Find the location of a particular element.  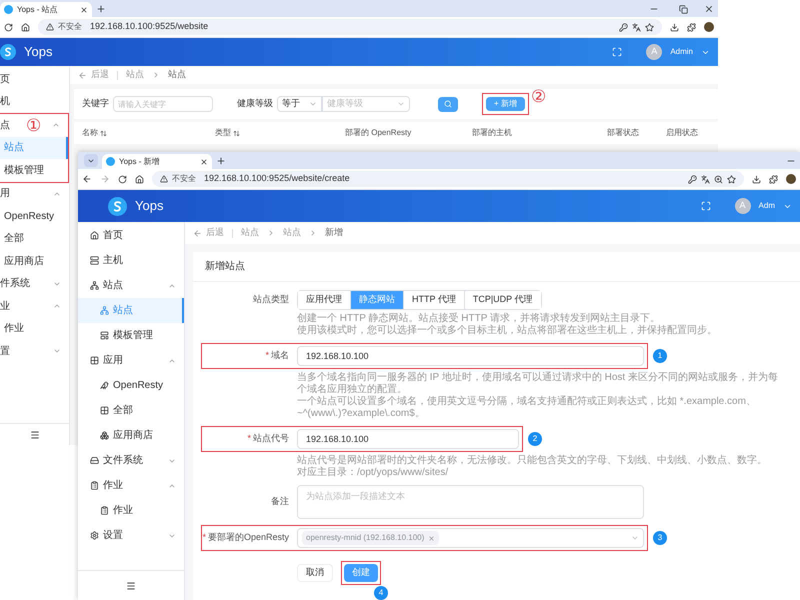

sidebar-item: 页 is located at coordinates (34, 79).